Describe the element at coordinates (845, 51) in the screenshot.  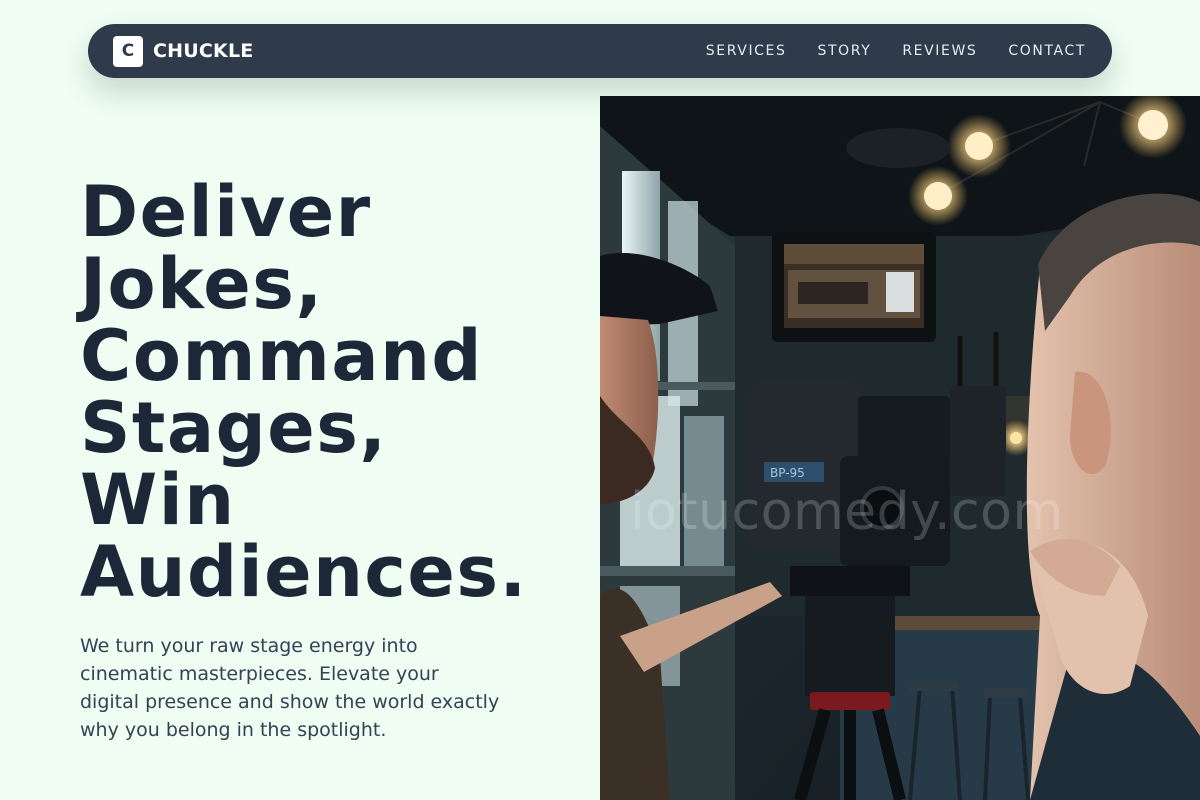
I see `nav-link-story: STORY` at that location.